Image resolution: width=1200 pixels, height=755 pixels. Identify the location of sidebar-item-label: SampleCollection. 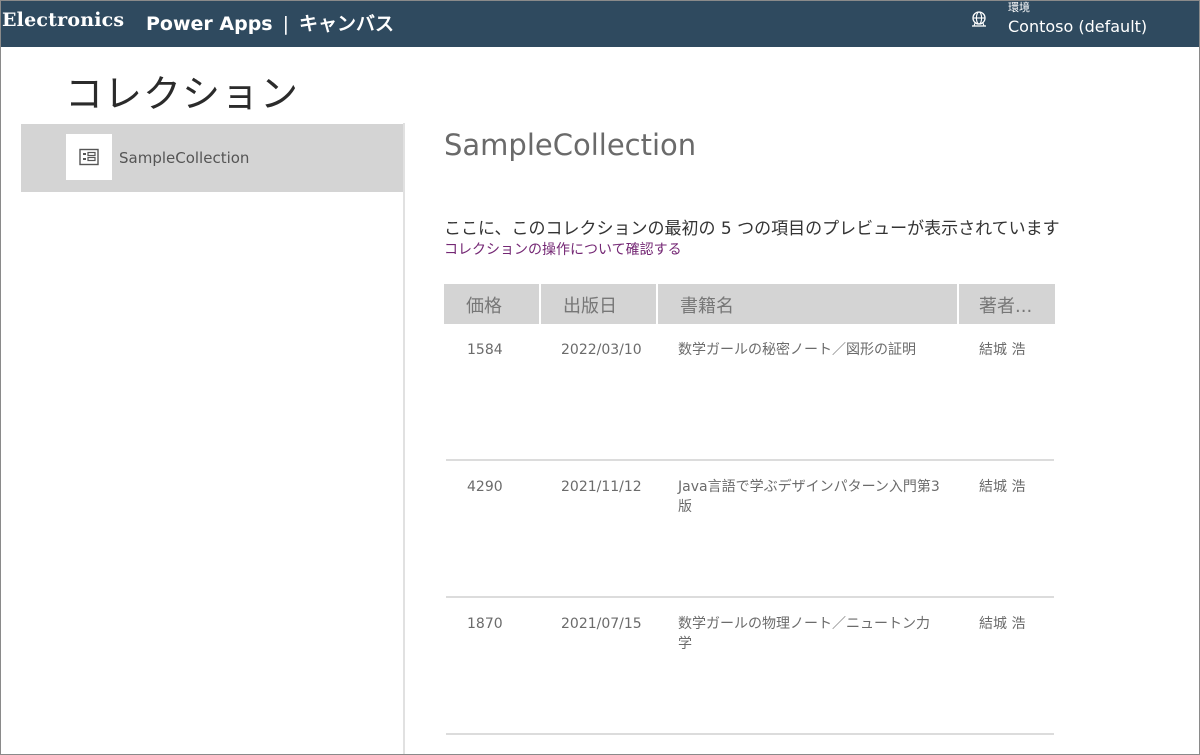
(184, 158).